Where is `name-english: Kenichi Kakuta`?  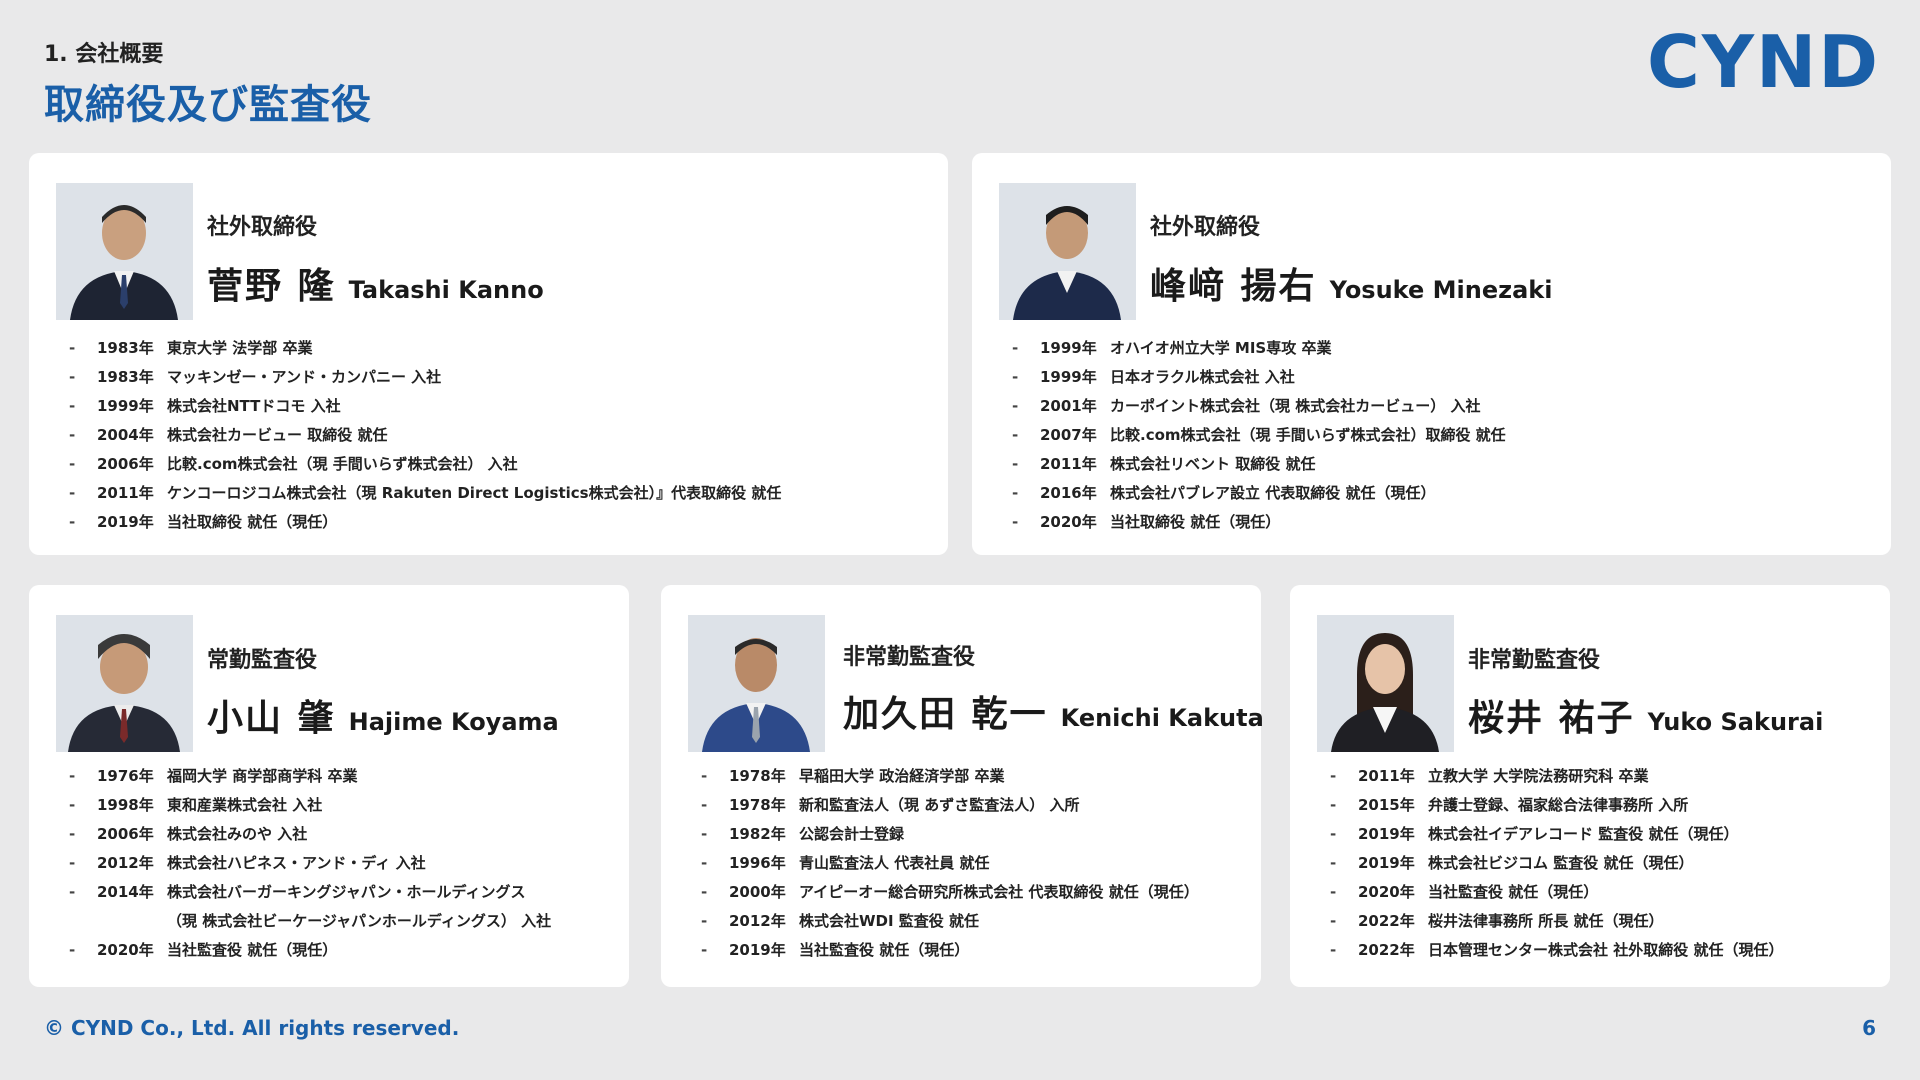 name-english: Kenichi Kakuta is located at coordinates (1162, 718).